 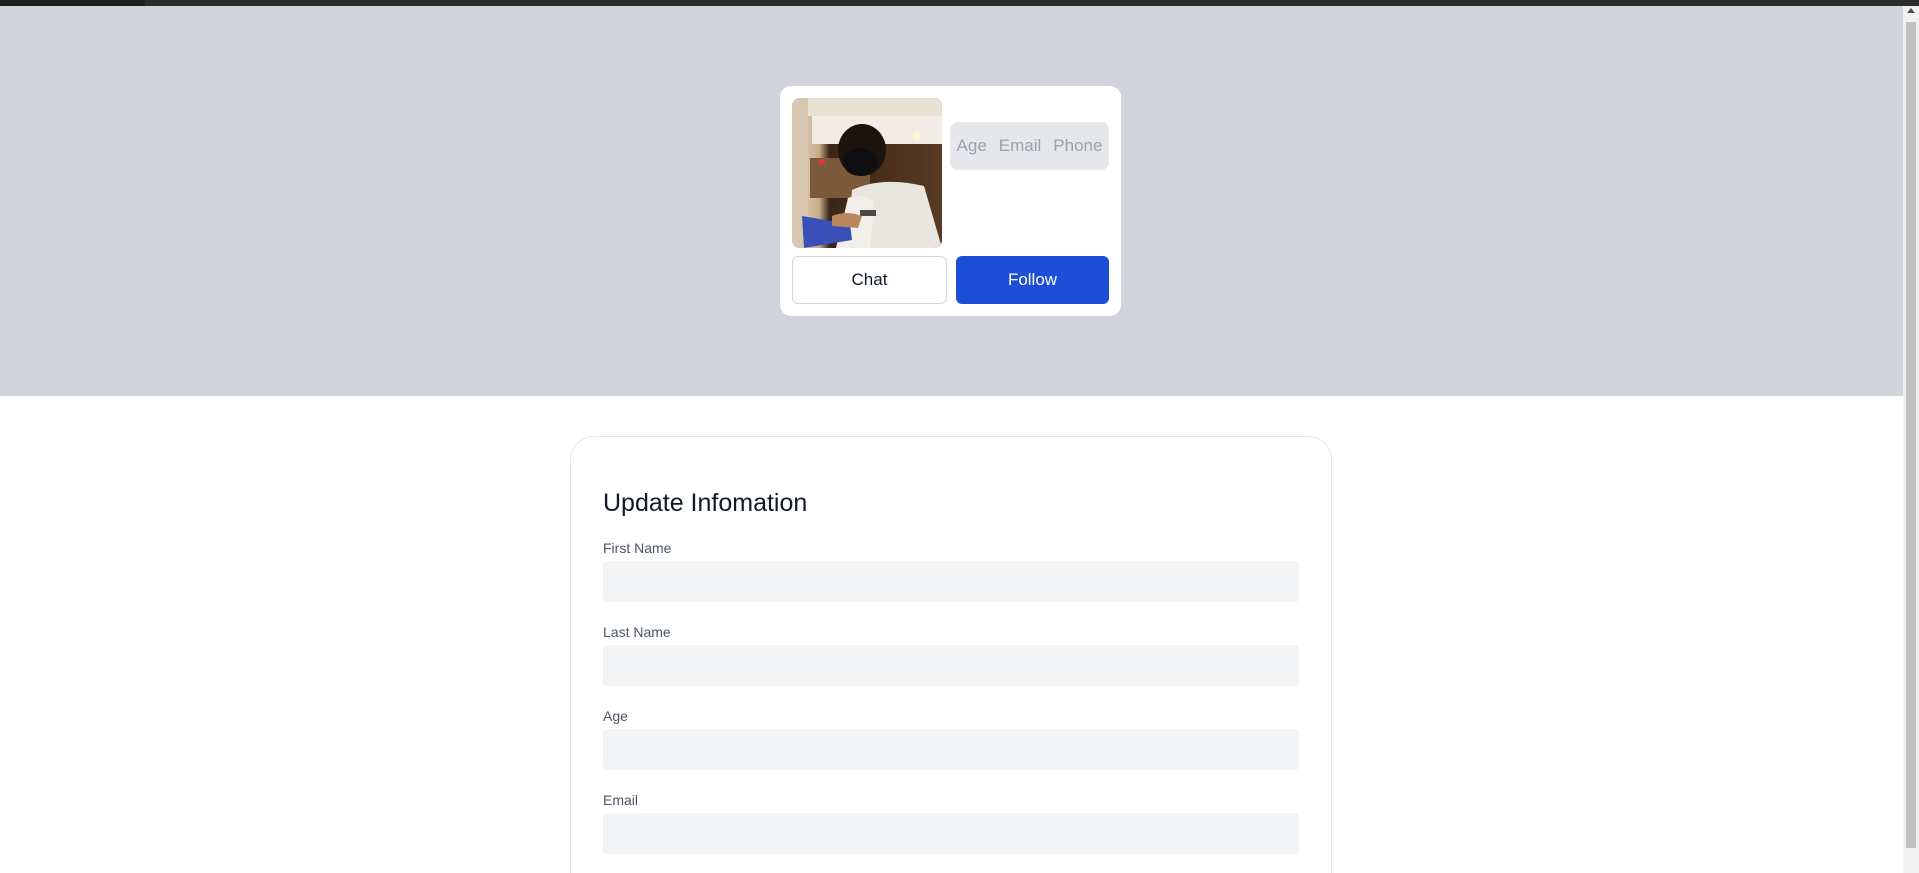 I want to click on avatar, so click(x=867, y=173).